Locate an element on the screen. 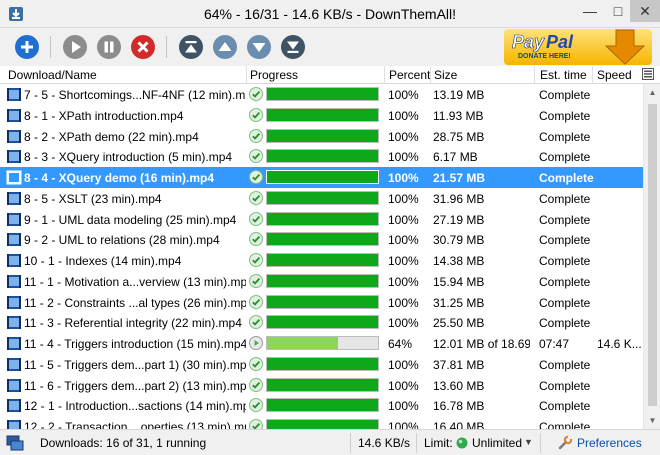 The width and height of the screenshot is (660, 455). play-icon is located at coordinates (75, 47).